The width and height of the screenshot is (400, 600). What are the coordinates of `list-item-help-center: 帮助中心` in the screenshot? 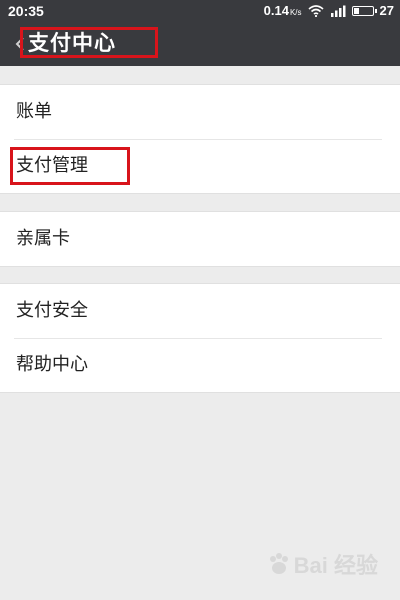 It's located at (200, 365).